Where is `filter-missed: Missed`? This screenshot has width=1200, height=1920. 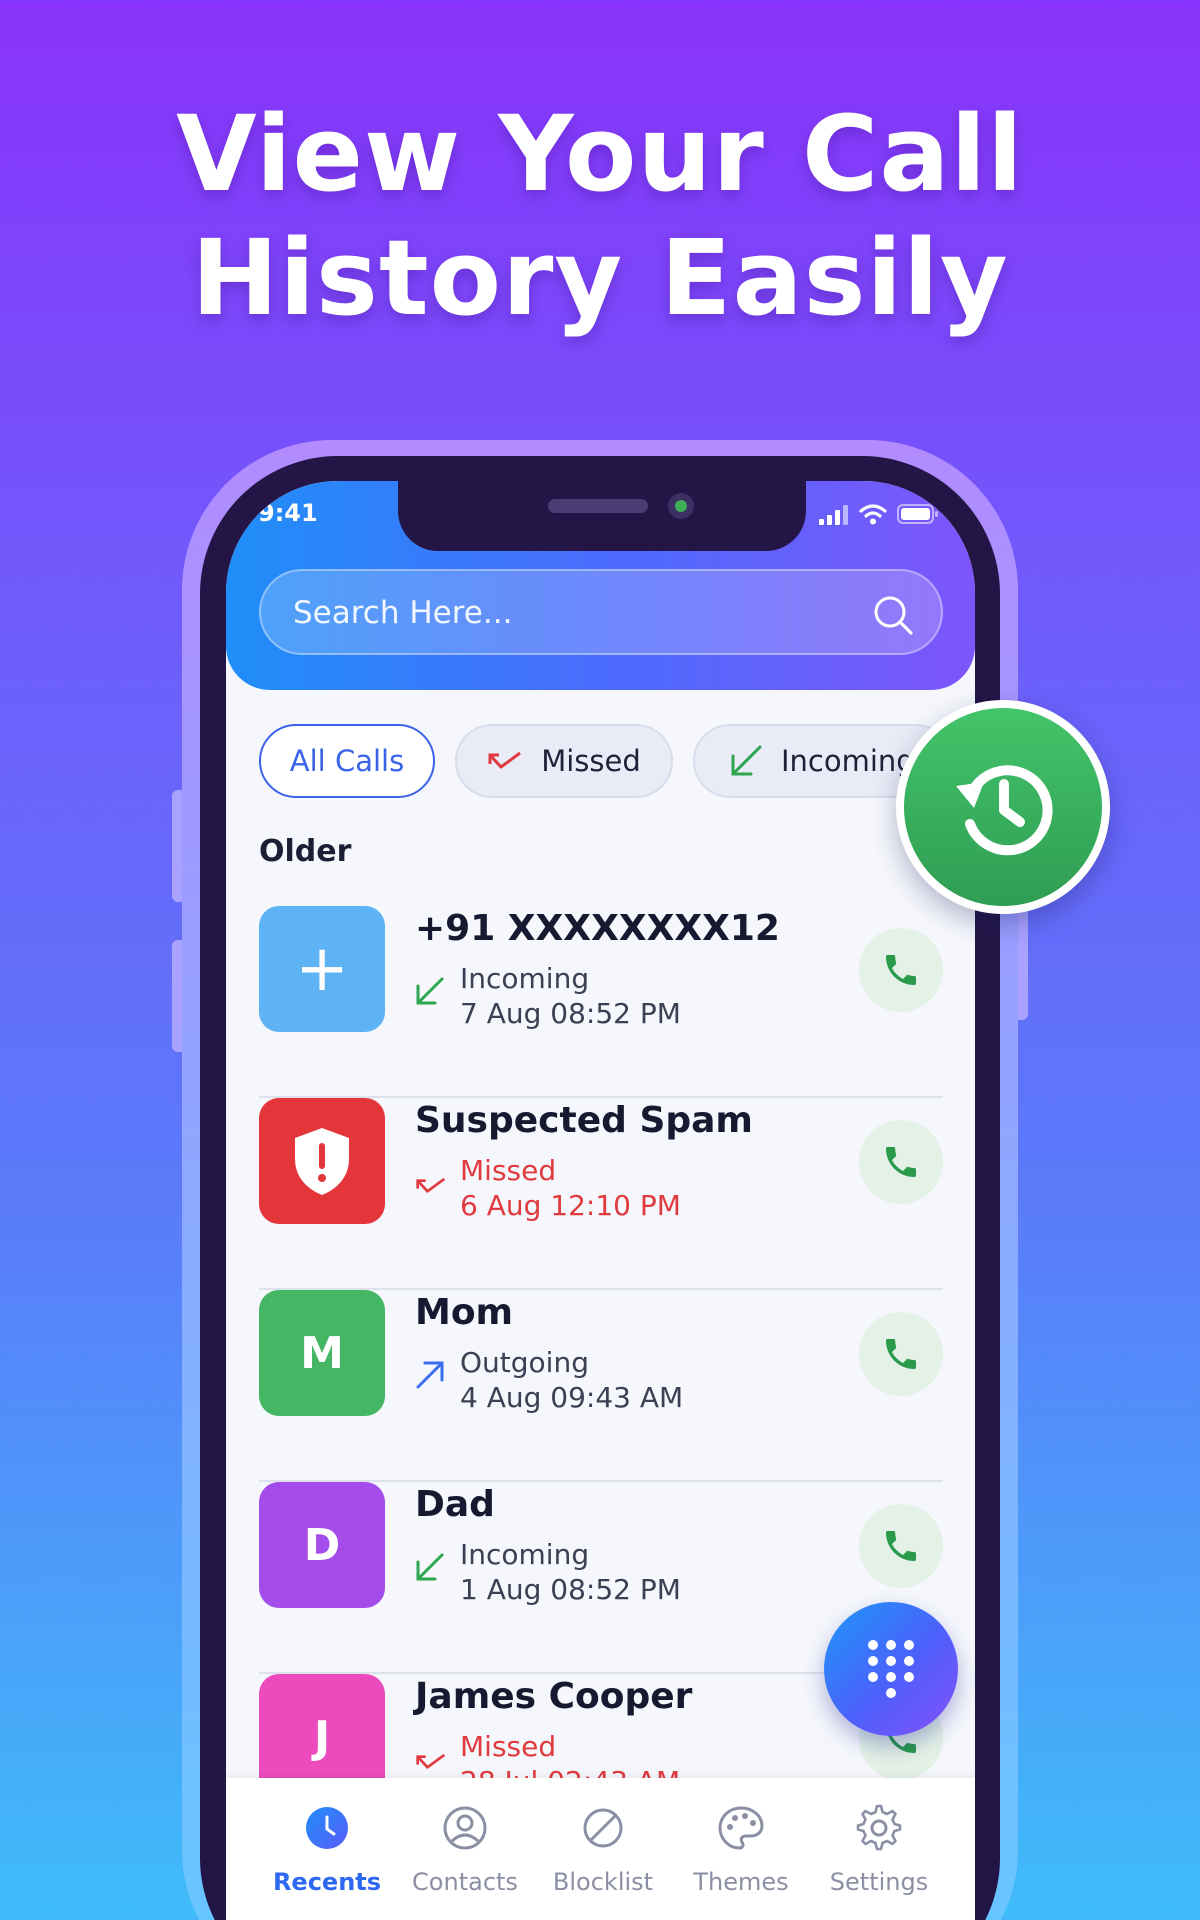
filter-missed: Missed is located at coordinates (564, 761).